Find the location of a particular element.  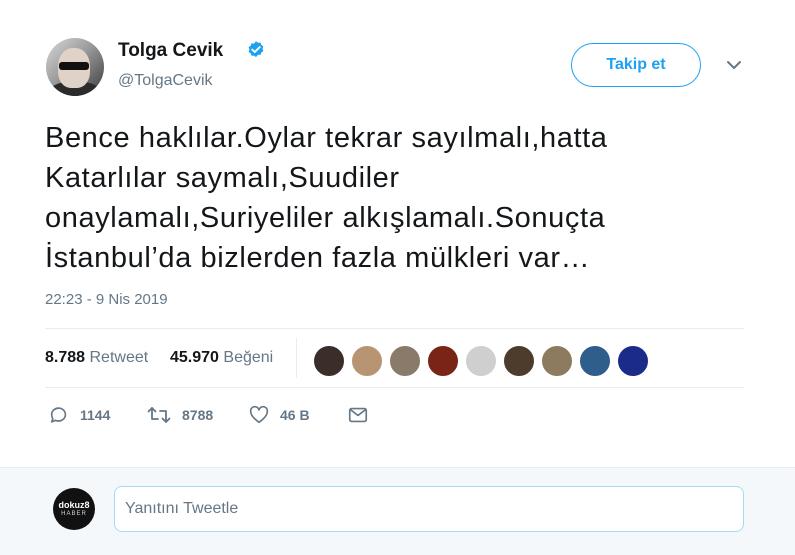

divider-top is located at coordinates (394, 328).